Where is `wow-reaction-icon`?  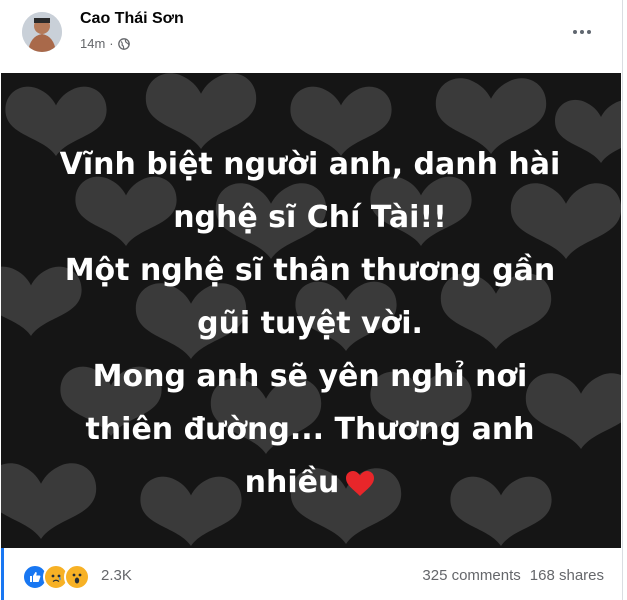
wow-reaction-icon is located at coordinates (77, 577).